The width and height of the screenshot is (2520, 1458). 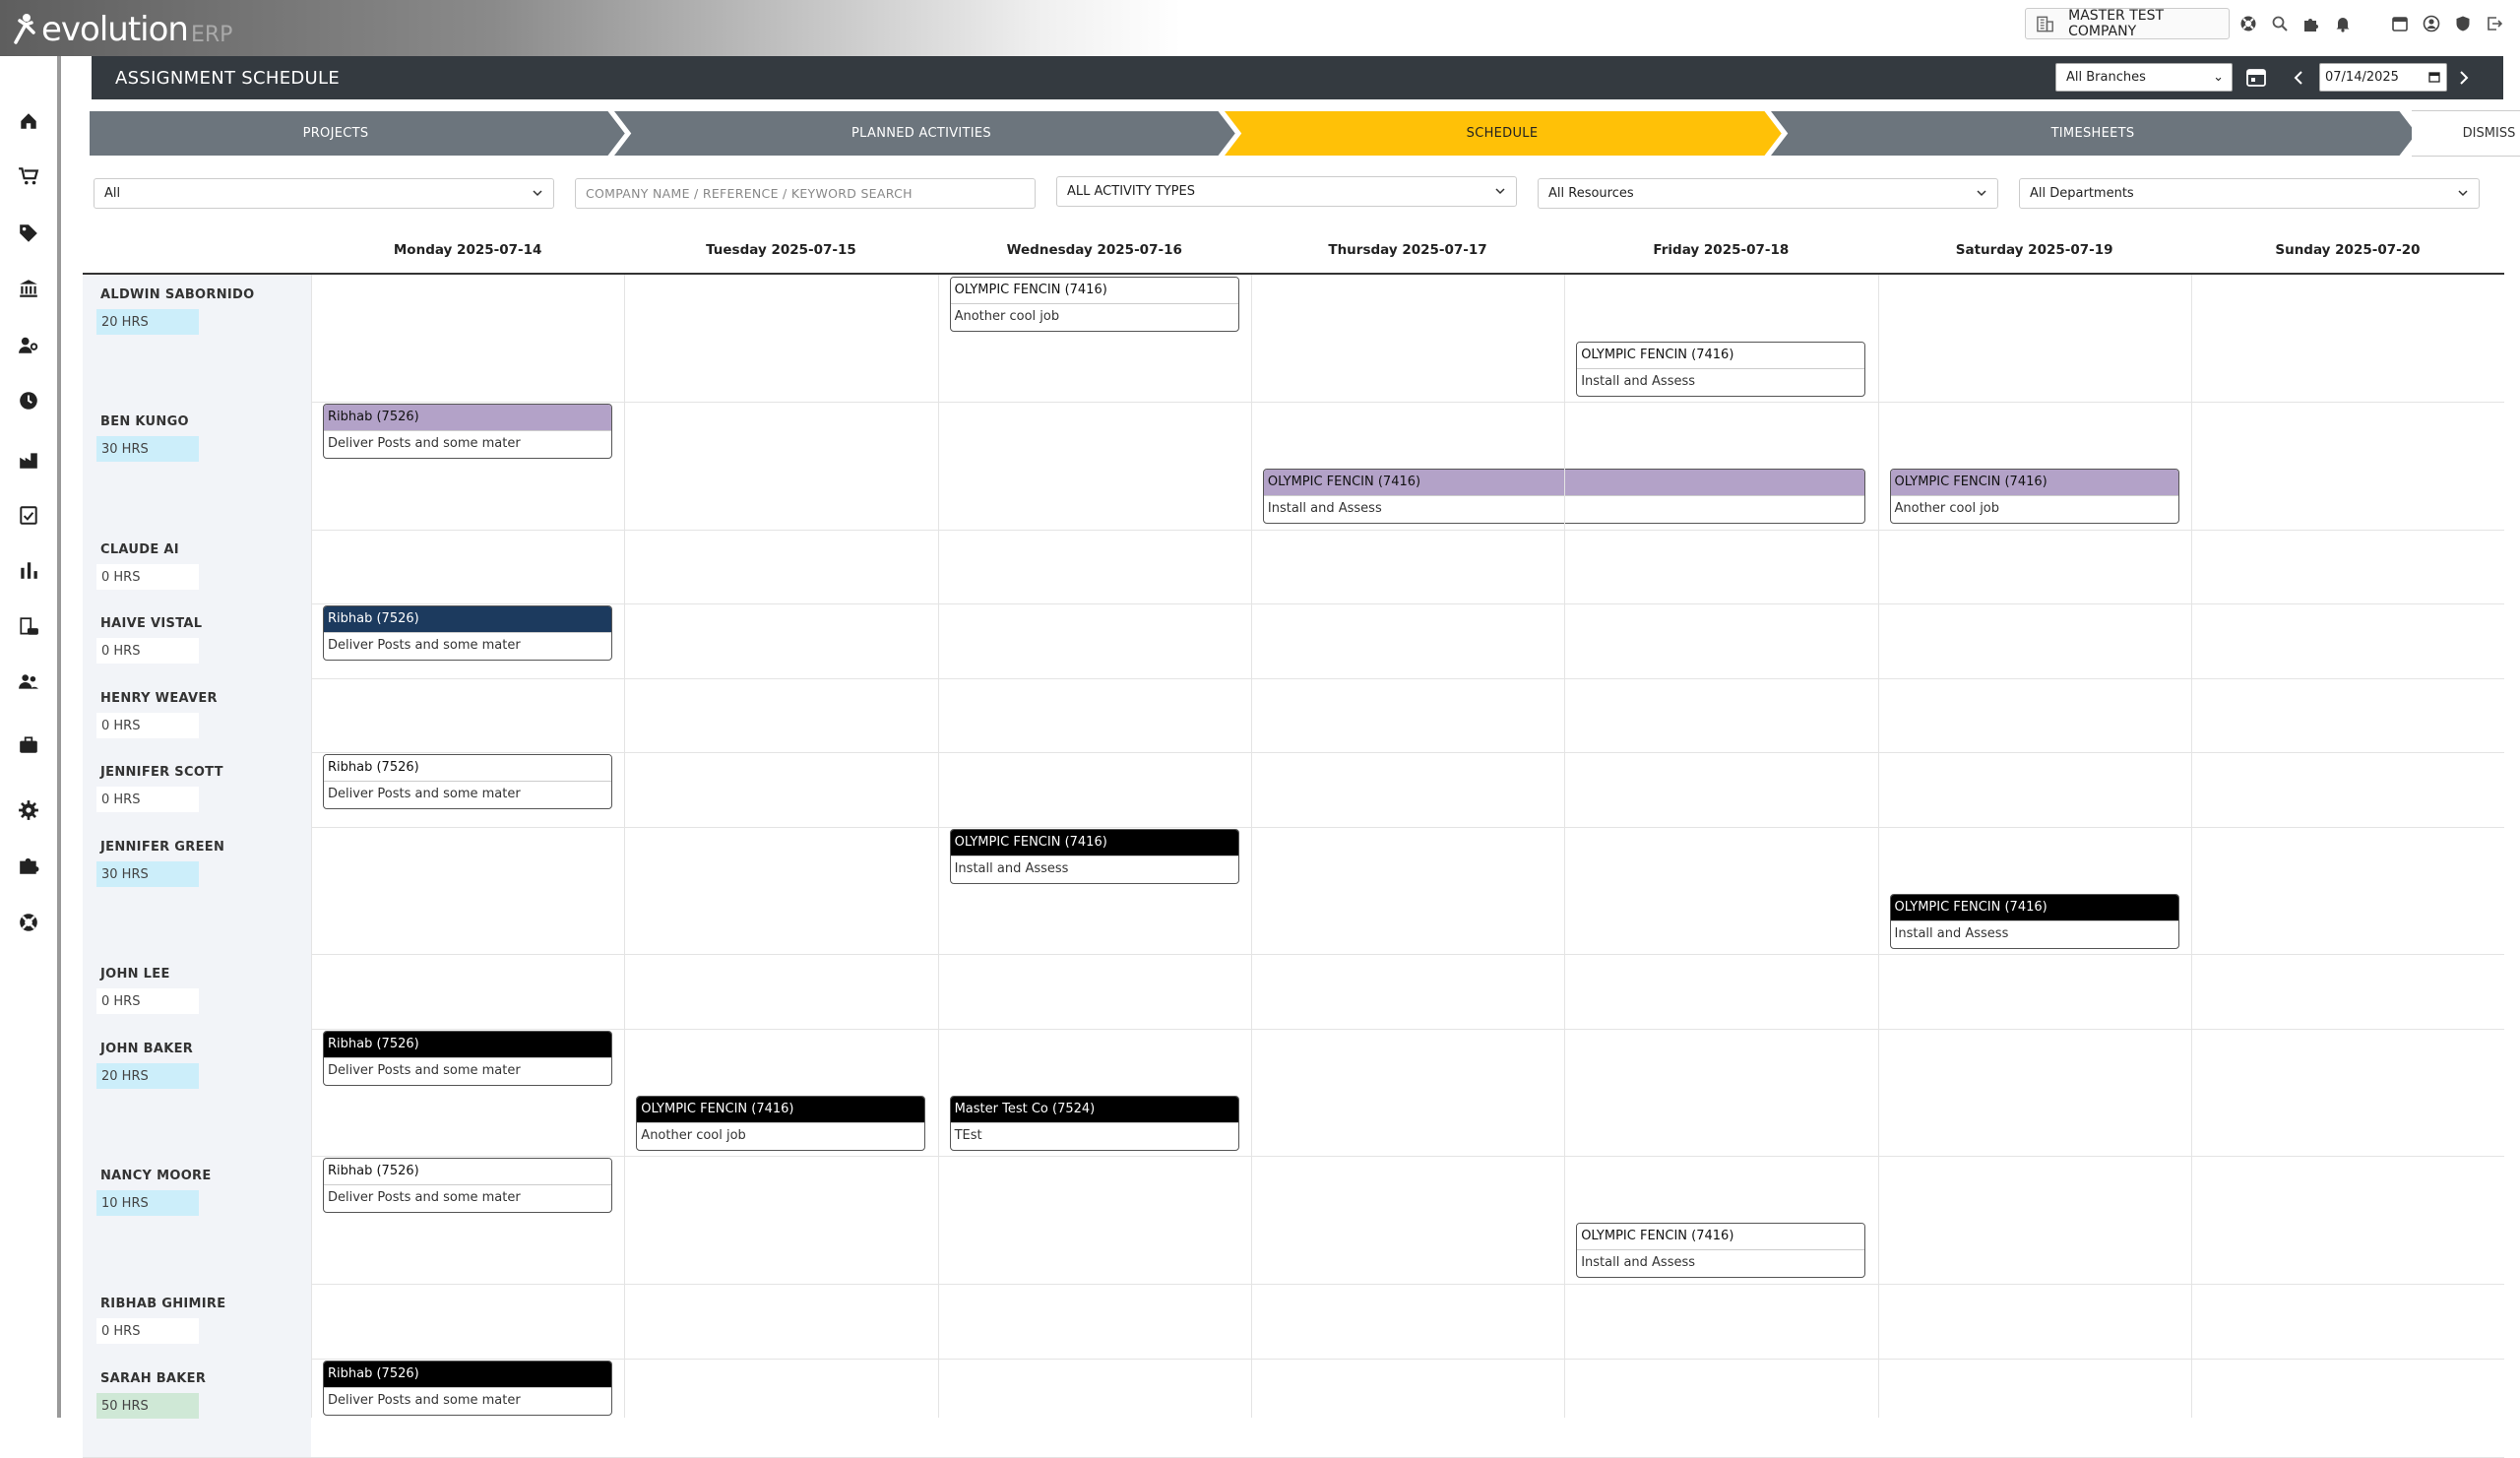 What do you see at coordinates (2494, 23) in the screenshot?
I see `logout-icon` at bounding box center [2494, 23].